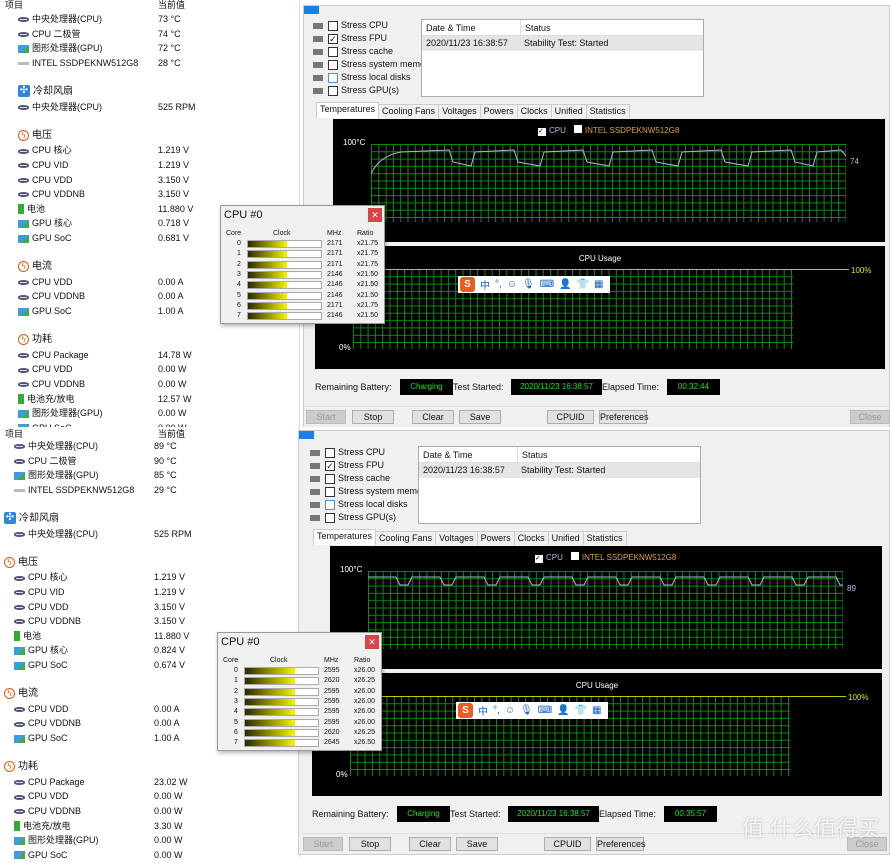  I want to click on keyboard-icon: ⌨, so click(545, 710).